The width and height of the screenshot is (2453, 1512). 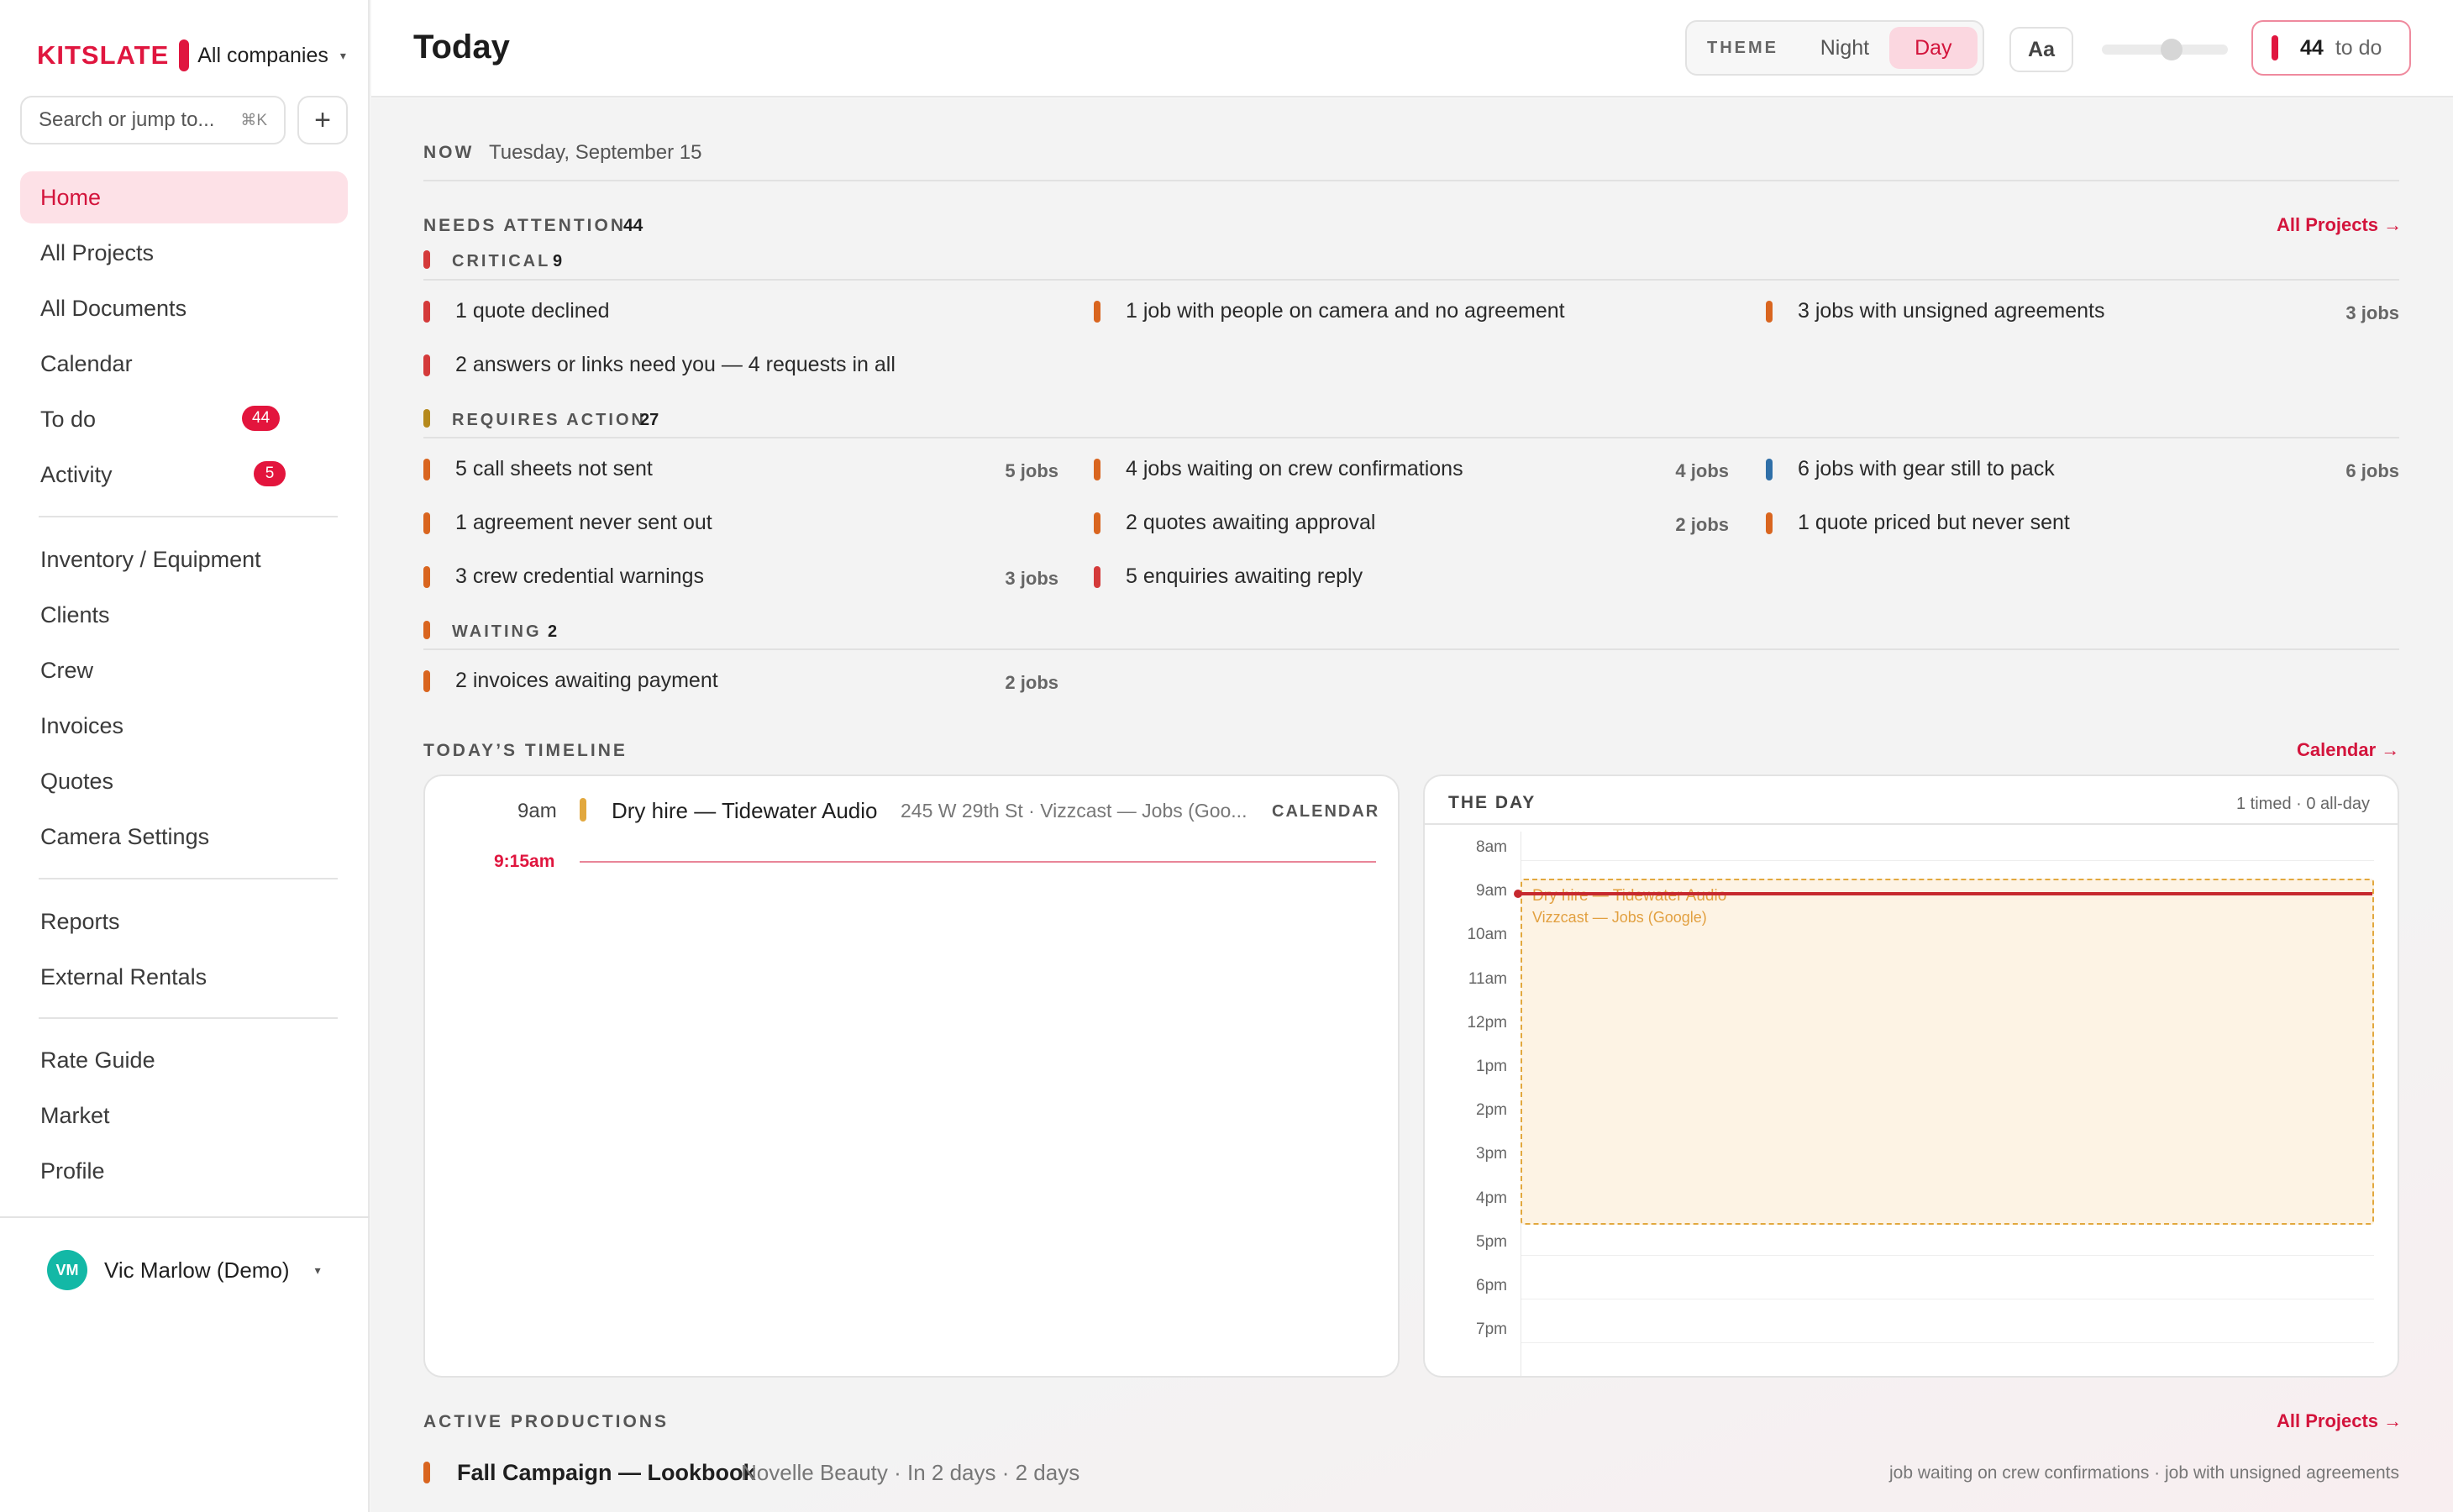 What do you see at coordinates (2041, 49) in the screenshot?
I see `font-size-button: Aa` at bounding box center [2041, 49].